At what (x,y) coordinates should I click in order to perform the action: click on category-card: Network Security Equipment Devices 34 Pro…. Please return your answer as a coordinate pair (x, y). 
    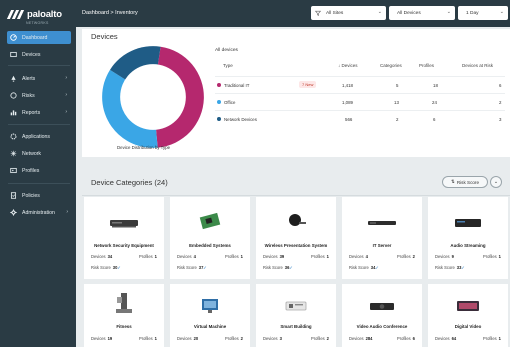
    Looking at the image, I should click on (124, 238).